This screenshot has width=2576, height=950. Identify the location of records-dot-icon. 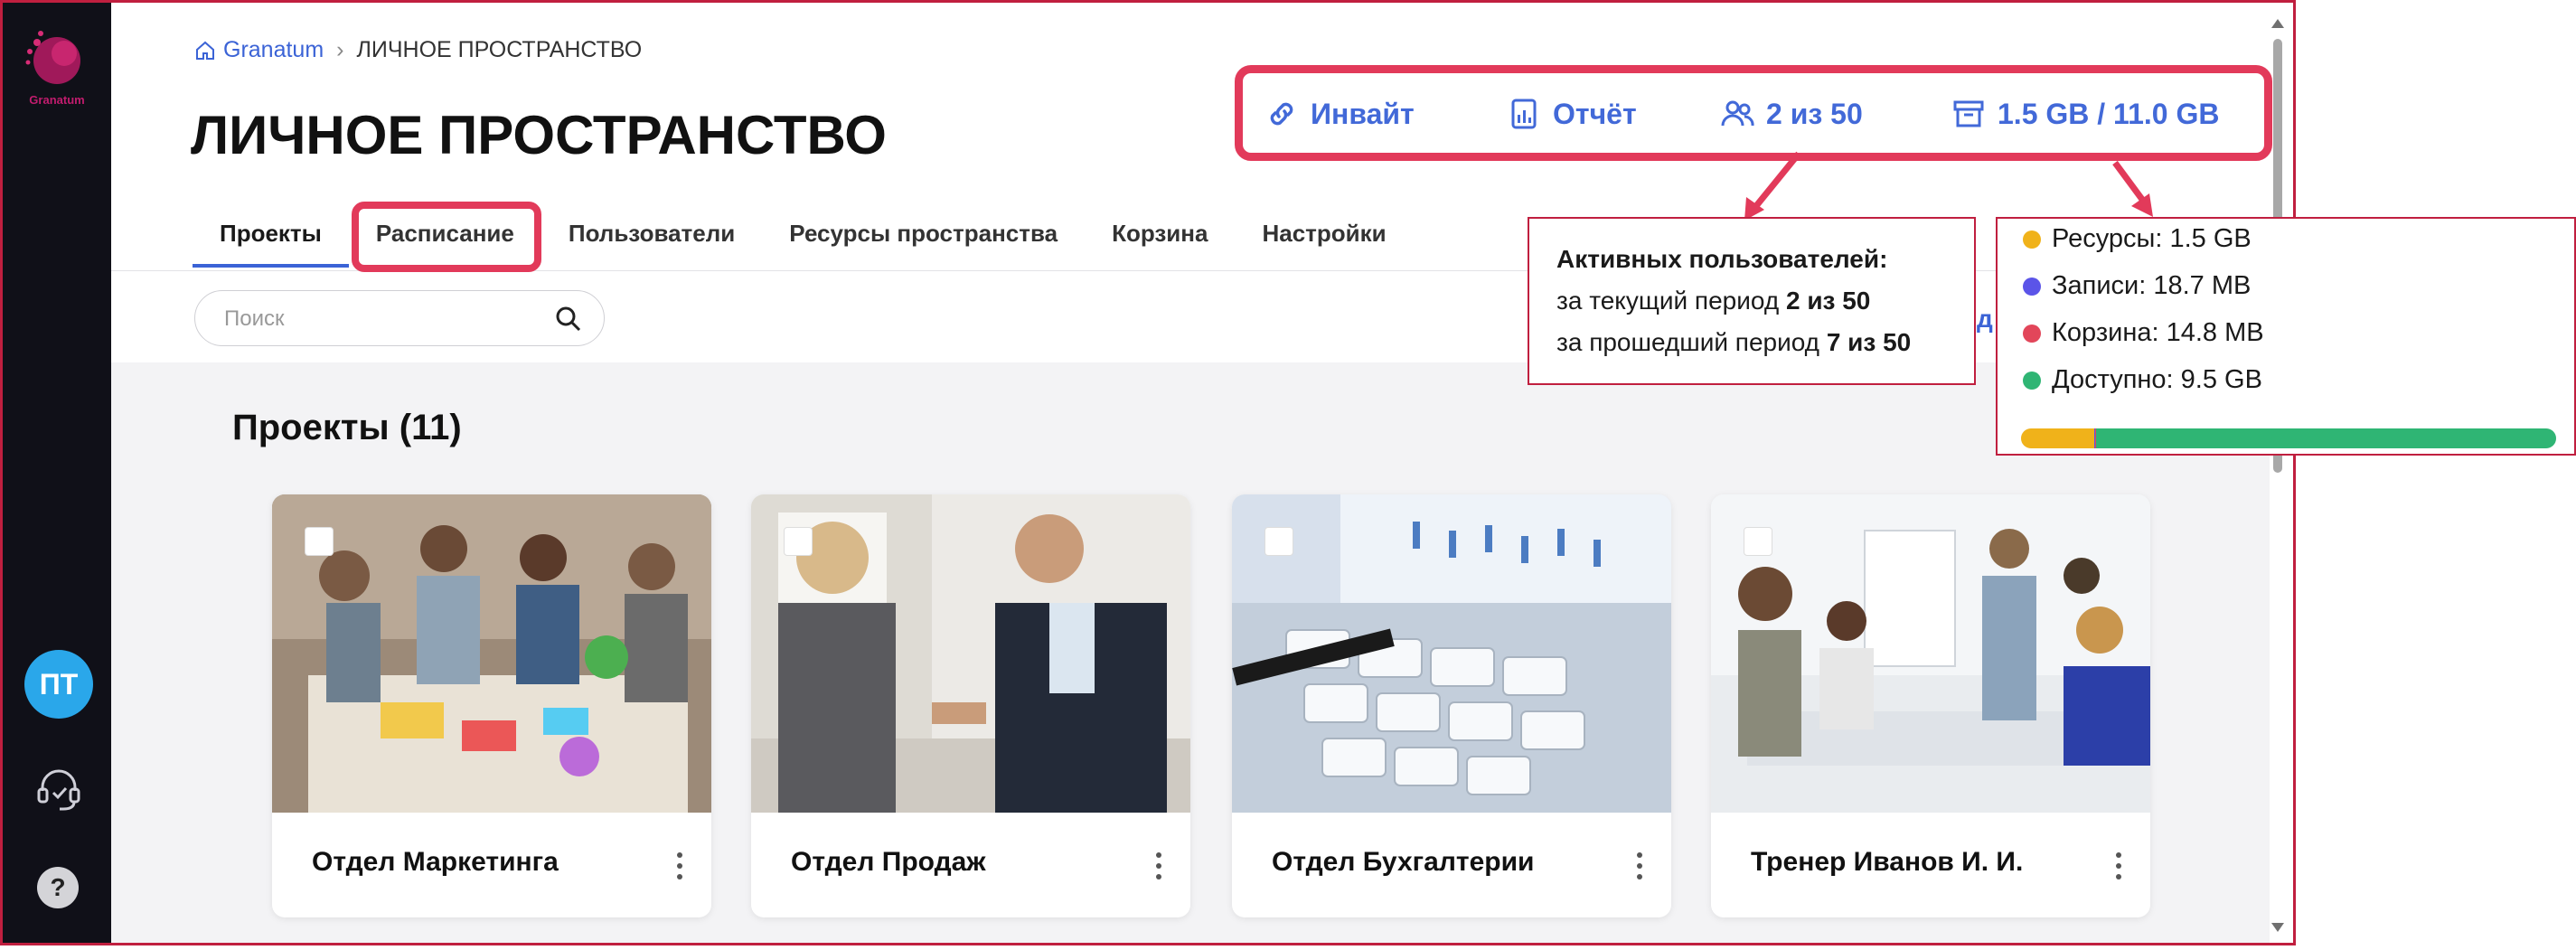
(2032, 286).